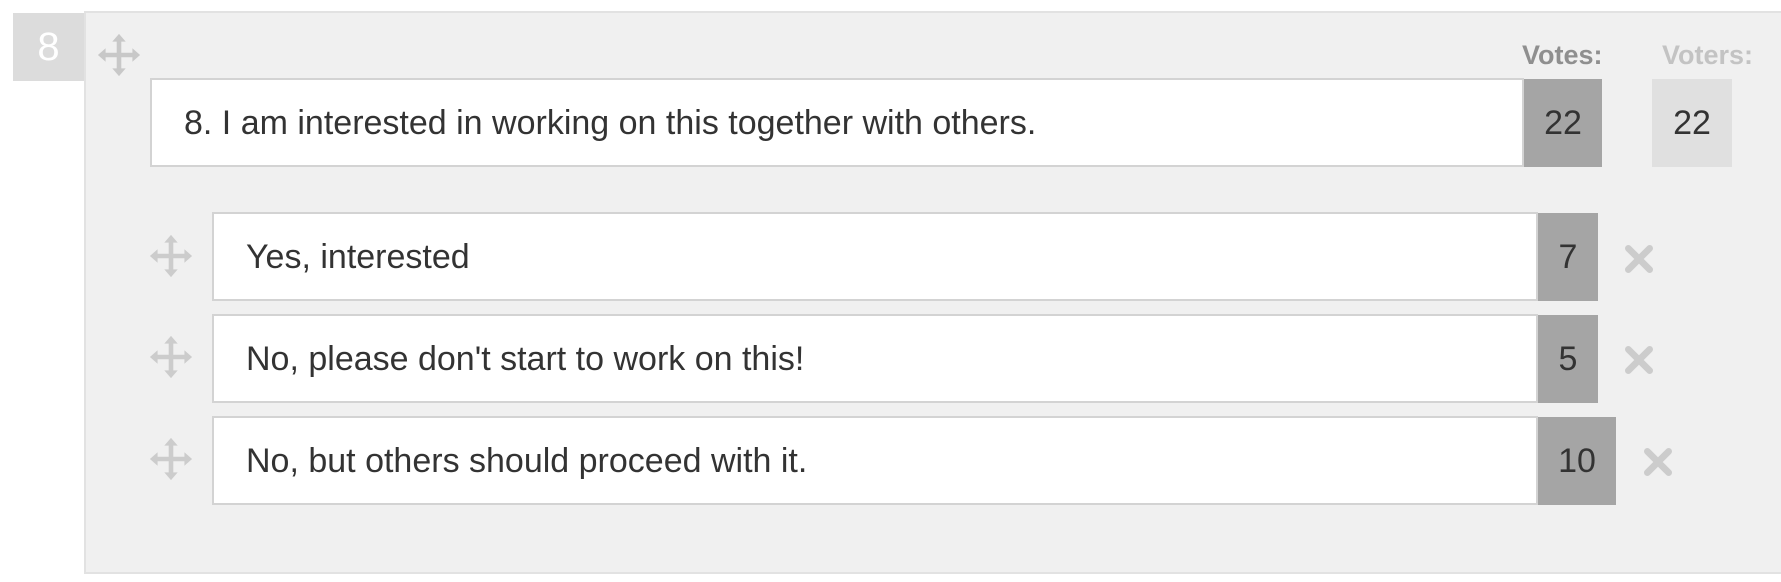  Describe the element at coordinates (1577, 461) in the screenshot. I see `option-votes-count: 10` at that location.